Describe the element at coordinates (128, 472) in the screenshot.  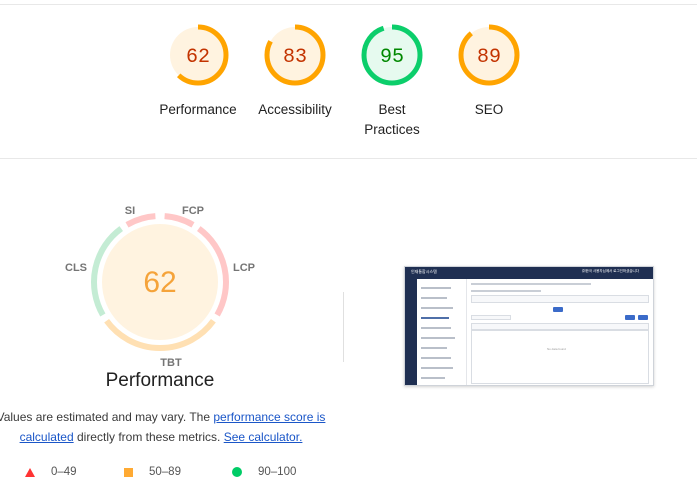
I see `square-icon` at that location.